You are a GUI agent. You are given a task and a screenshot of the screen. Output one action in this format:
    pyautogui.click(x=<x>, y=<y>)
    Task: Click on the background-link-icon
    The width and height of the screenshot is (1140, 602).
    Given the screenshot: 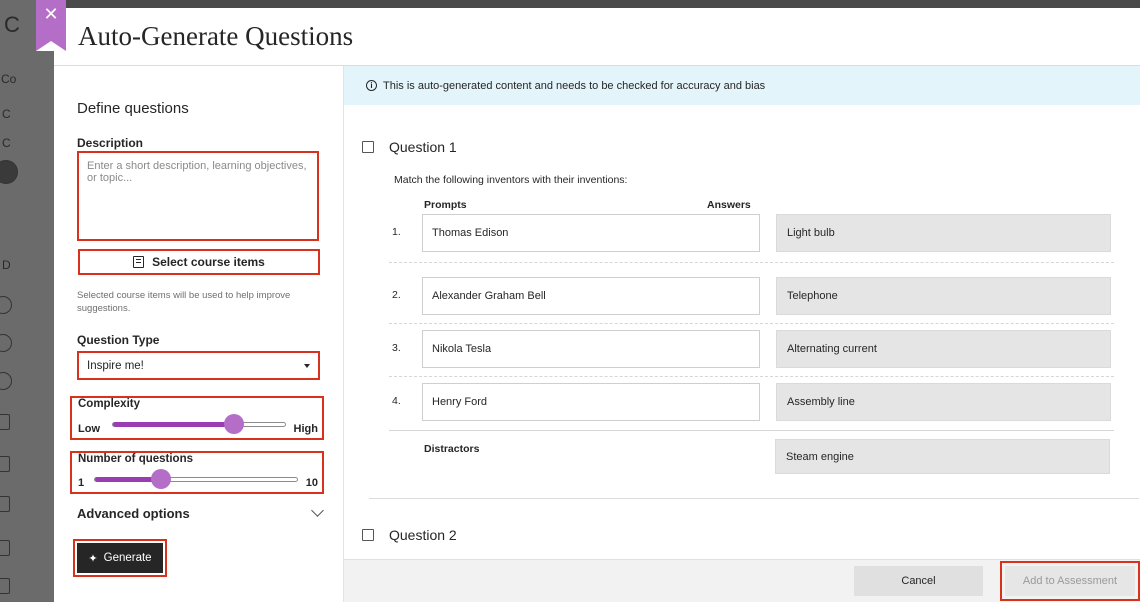 What is the action you would take?
    pyautogui.click(x=5, y=548)
    